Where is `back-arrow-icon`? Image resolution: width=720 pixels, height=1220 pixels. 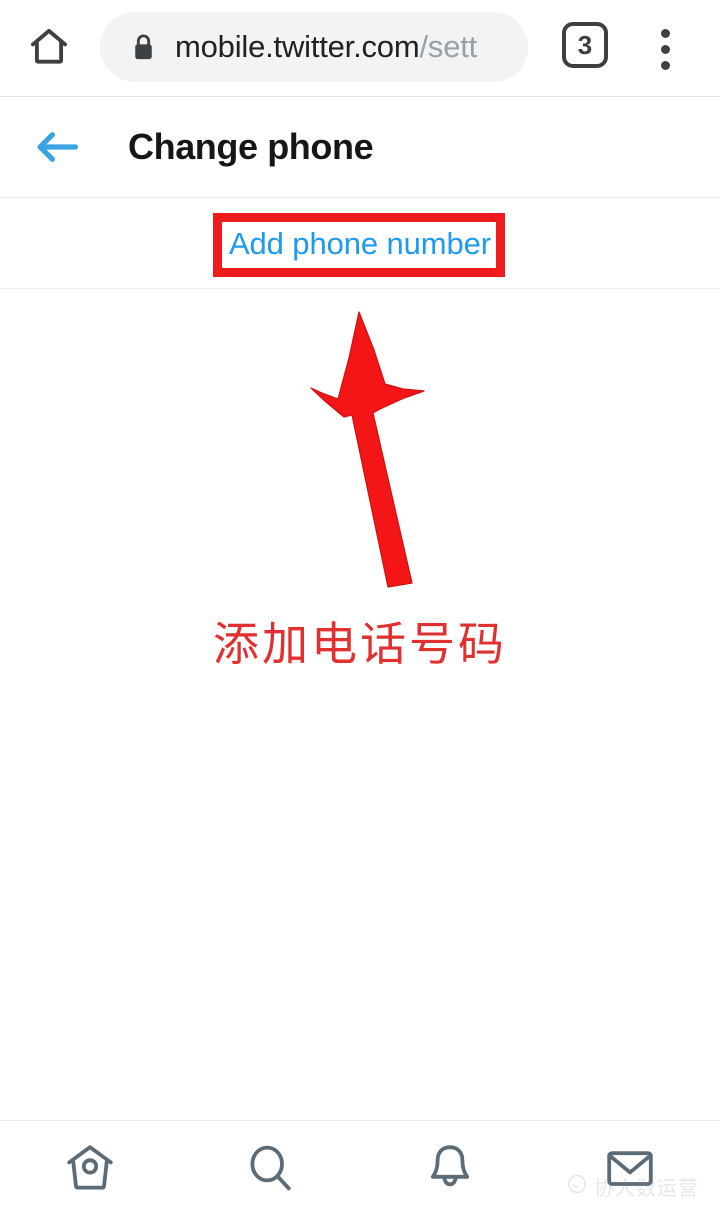 back-arrow-icon is located at coordinates (57, 149).